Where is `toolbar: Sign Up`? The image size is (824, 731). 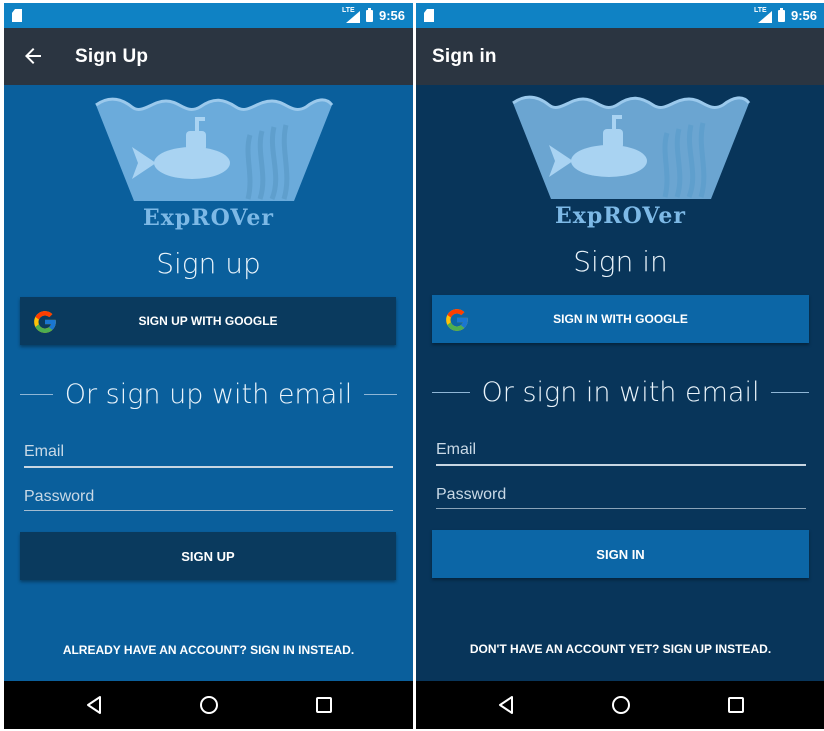
toolbar: Sign Up is located at coordinates (208, 56).